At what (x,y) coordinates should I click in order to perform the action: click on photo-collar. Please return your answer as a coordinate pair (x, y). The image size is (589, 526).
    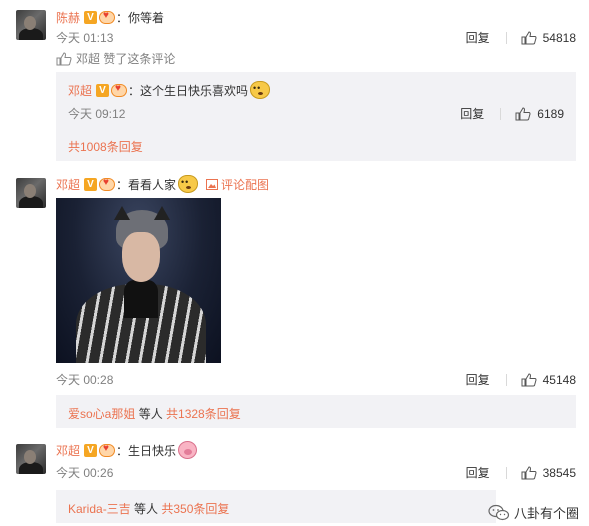
    Looking at the image, I should click on (141, 299).